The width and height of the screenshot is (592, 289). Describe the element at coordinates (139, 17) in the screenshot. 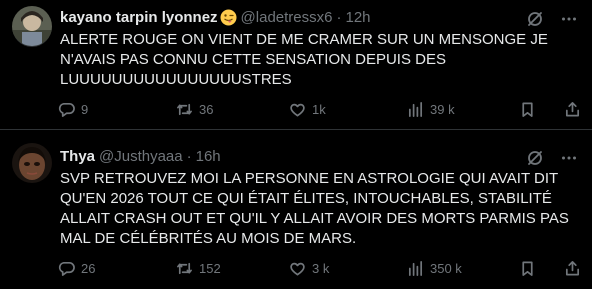

I see `author-name: kayano tarpin lyonnez` at that location.